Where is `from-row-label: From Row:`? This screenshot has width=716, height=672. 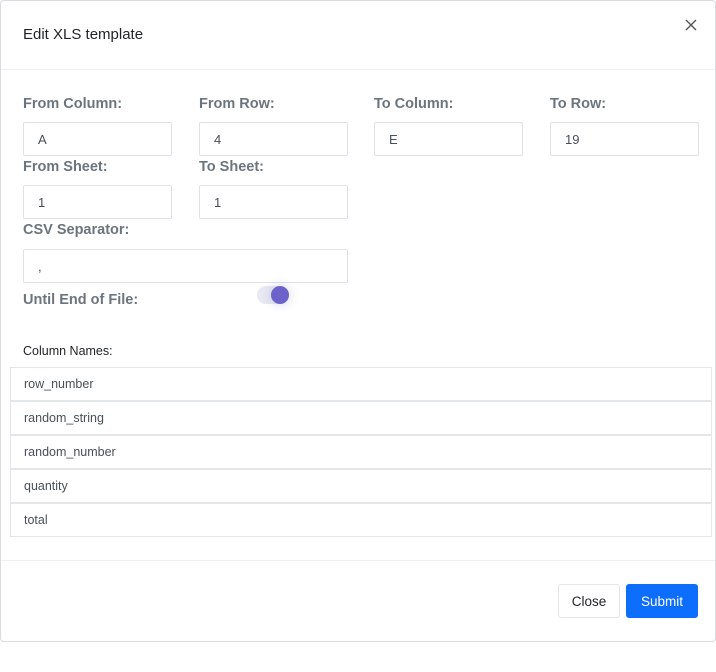
from-row-label: From Row: is located at coordinates (237, 104).